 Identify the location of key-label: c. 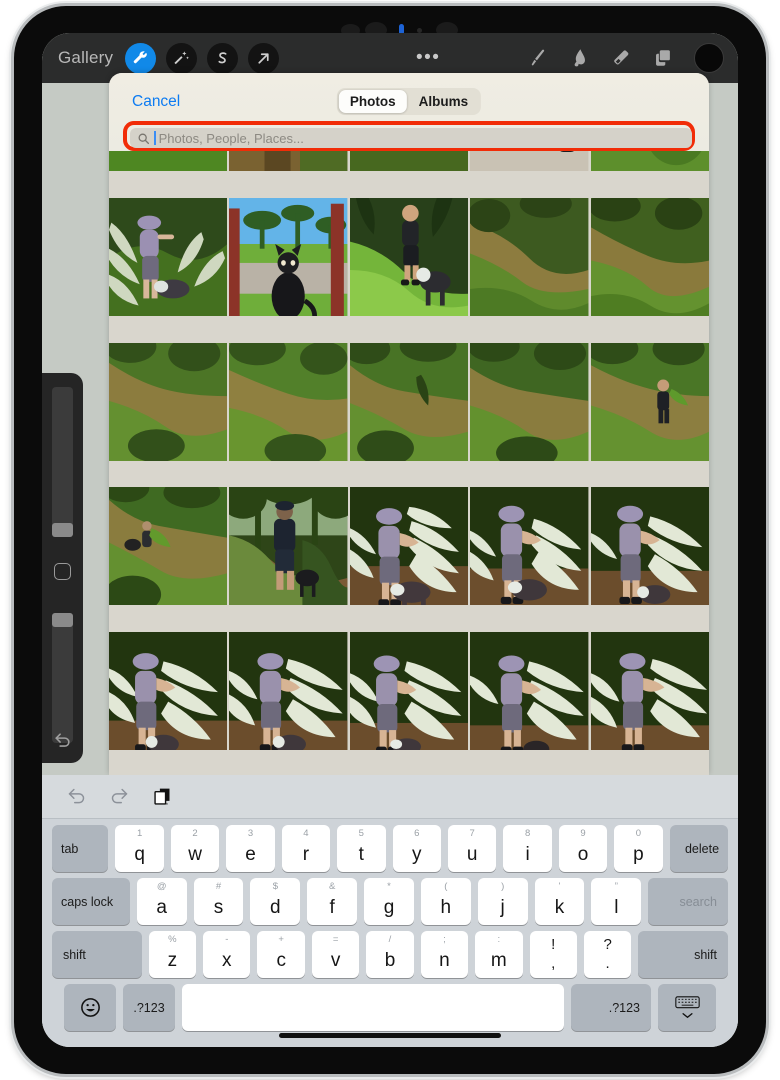
(281, 960).